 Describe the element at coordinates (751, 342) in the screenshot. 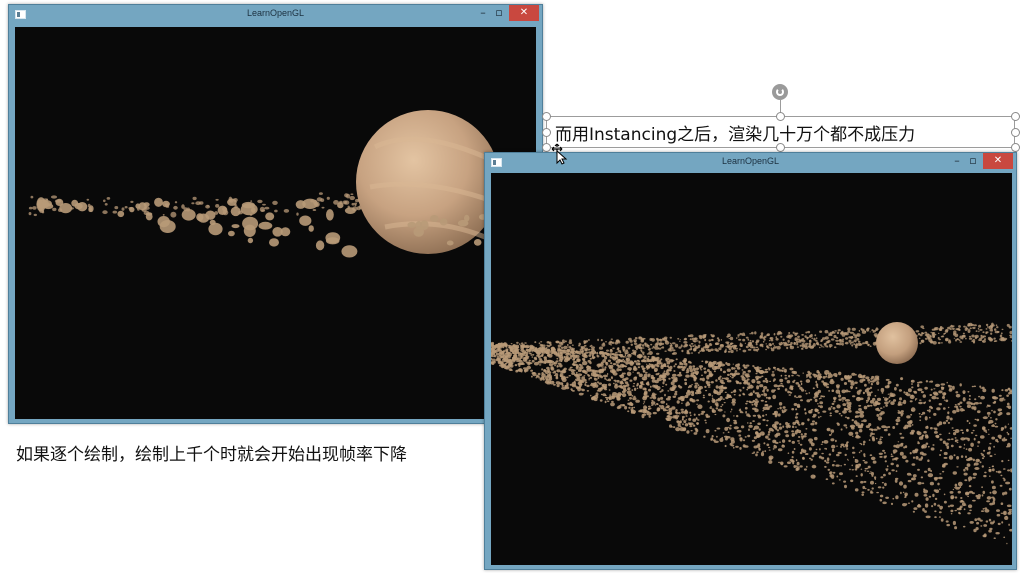

I see `asteroid-ring-back` at that location.